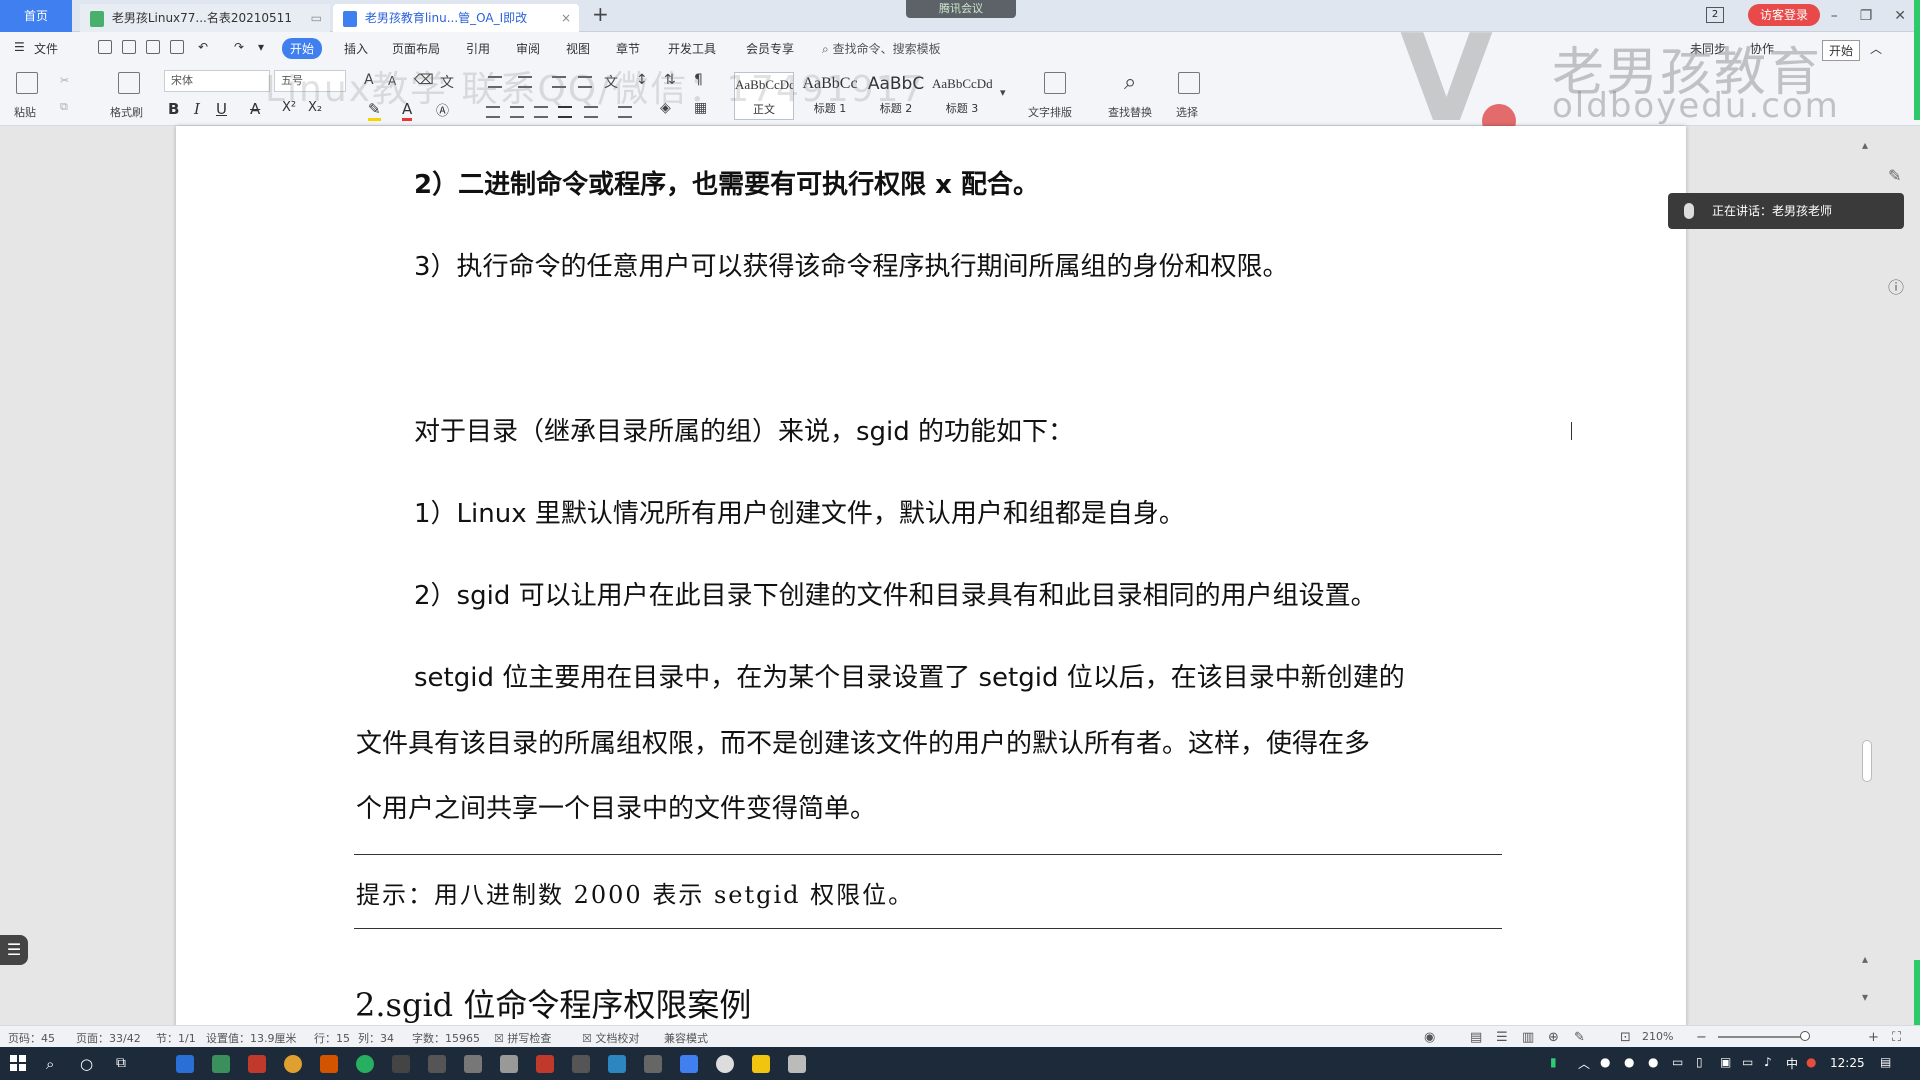 The image size is (1920, 1080). What do you see at coordinates (302, 48) in the screenshot?
I see `menu-home: 开始` at bounding box center [302, 48].